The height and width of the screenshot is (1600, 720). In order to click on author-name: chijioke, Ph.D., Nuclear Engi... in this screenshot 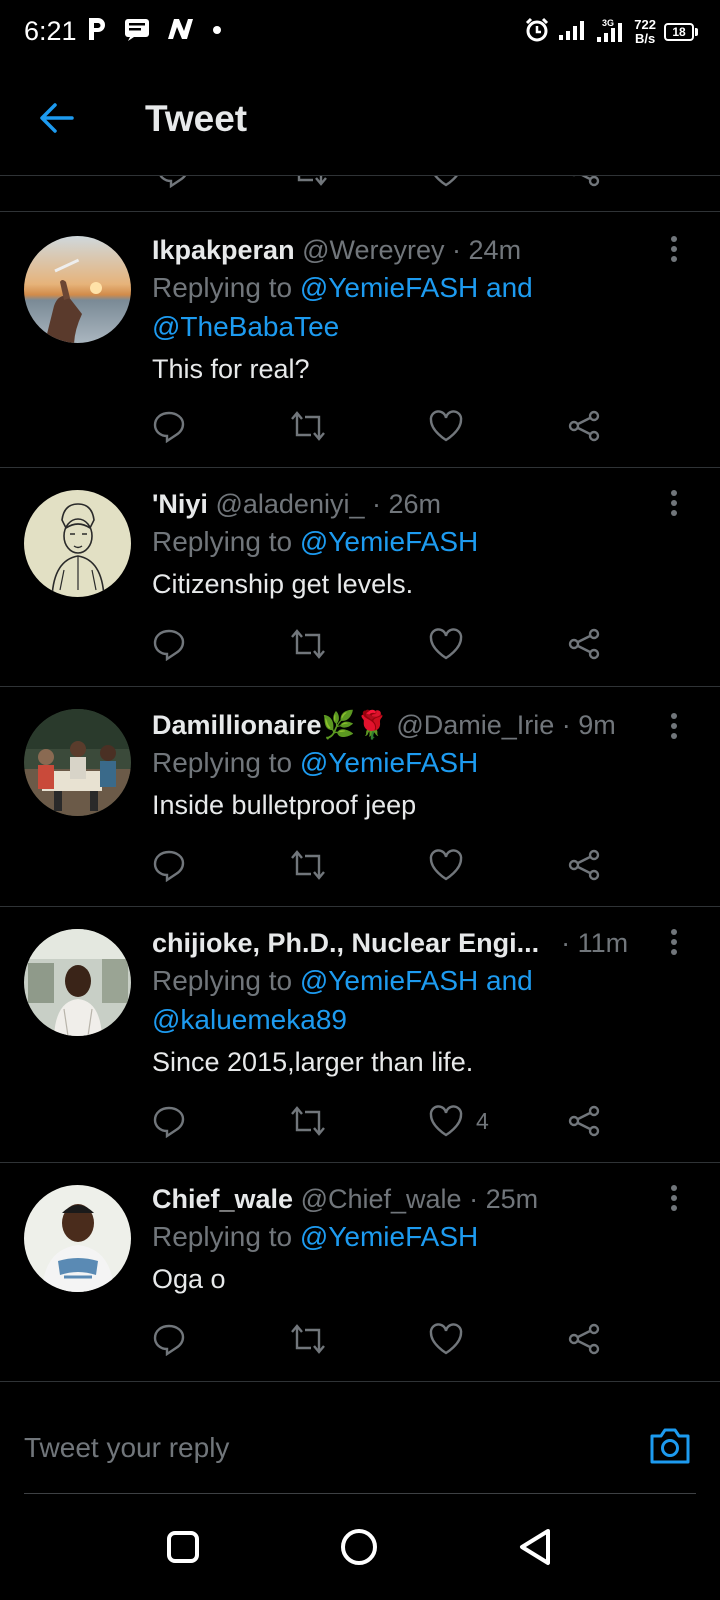, I will do `click(345, 943)`.